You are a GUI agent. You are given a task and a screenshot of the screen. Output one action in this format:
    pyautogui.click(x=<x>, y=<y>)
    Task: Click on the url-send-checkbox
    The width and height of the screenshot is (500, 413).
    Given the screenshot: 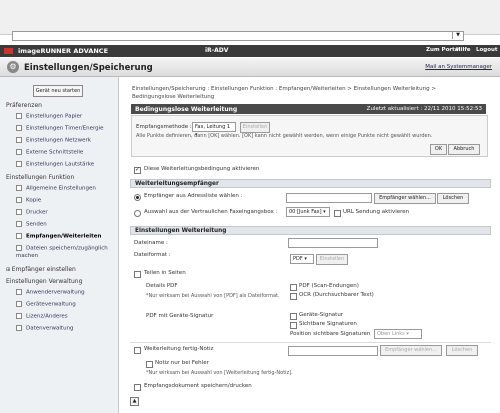 What is the action you would take?
    pyautogui.click(x=337, y=213)
    